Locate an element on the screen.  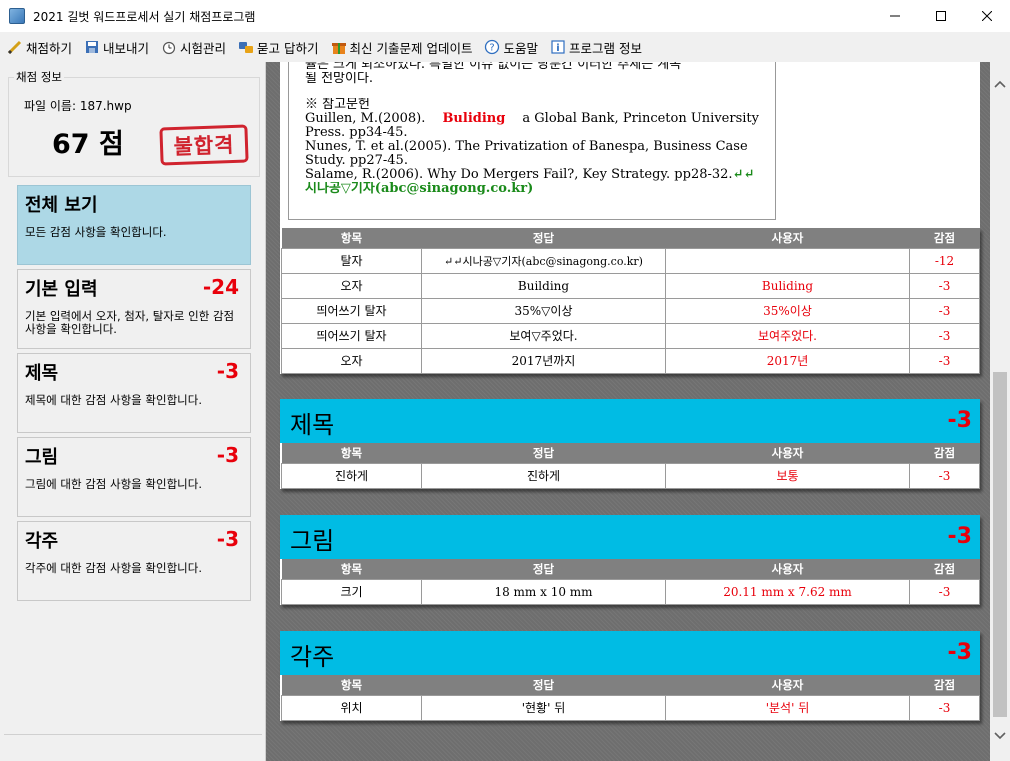
title-table: 항목 정답 사용자 감점 진하게 진하게 보통 -3 is located at coordinates (630, 466).